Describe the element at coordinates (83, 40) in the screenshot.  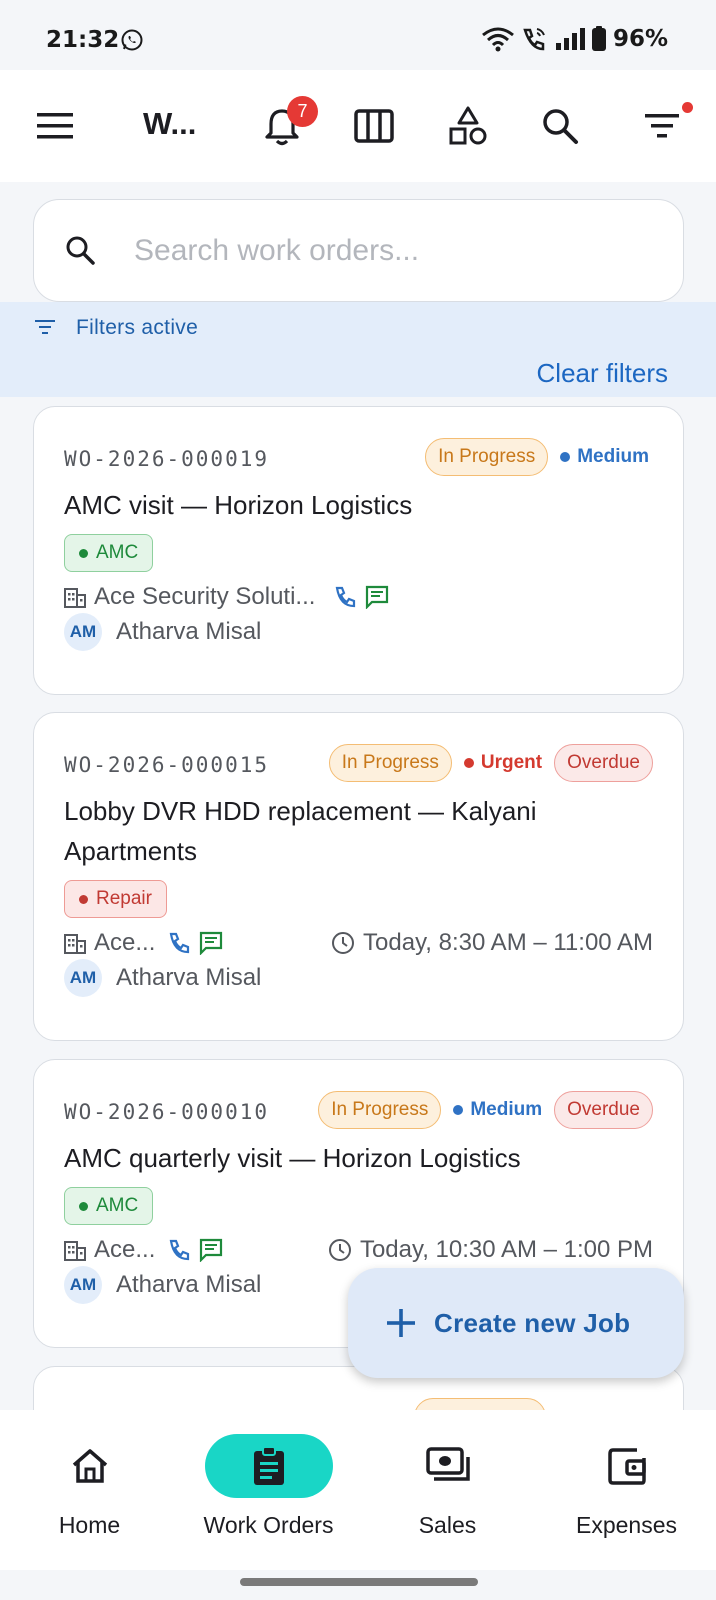
I see `status-time: 21:32` at that location.